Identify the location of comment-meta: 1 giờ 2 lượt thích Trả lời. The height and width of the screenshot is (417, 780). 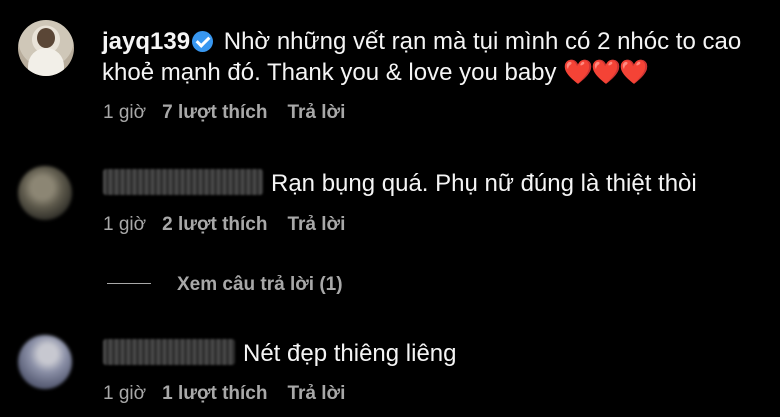
(234, 225).